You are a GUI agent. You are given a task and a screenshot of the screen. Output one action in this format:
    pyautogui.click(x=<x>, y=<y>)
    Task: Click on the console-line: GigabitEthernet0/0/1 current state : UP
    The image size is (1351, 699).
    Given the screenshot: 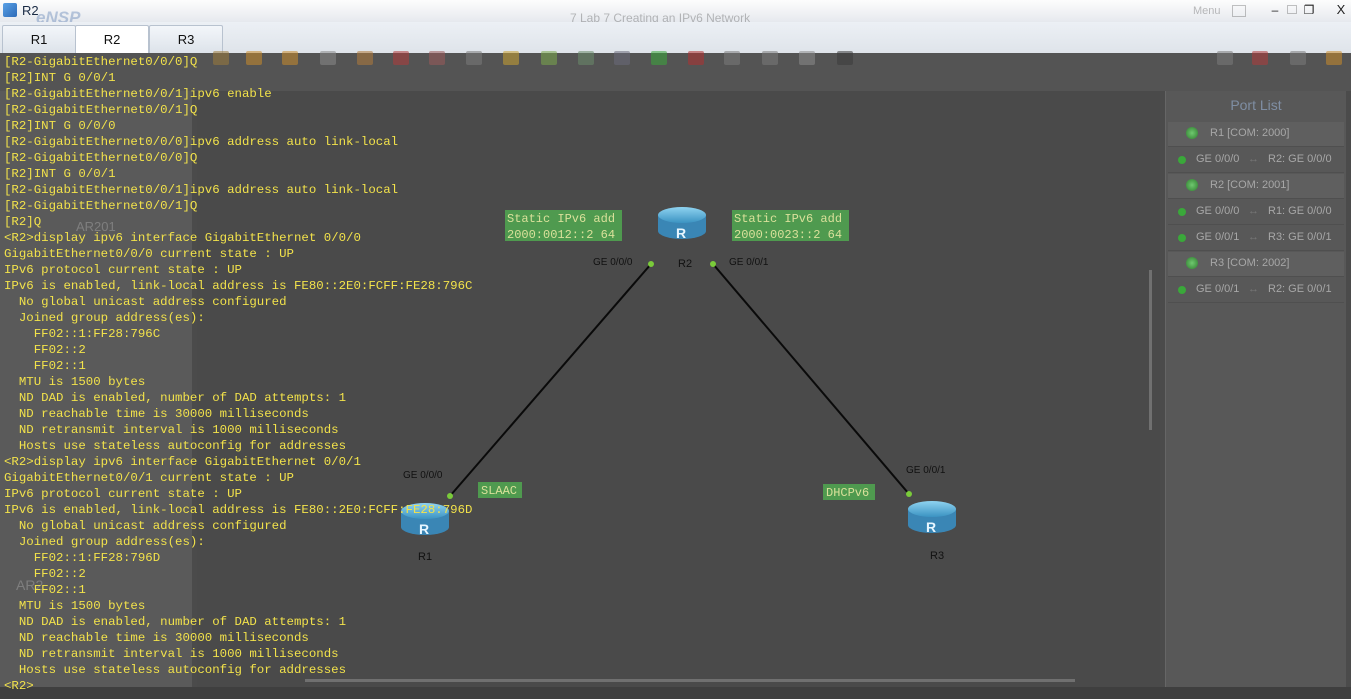 What is the action you would take?
    pyautogui.click(x=149, y=478)
    